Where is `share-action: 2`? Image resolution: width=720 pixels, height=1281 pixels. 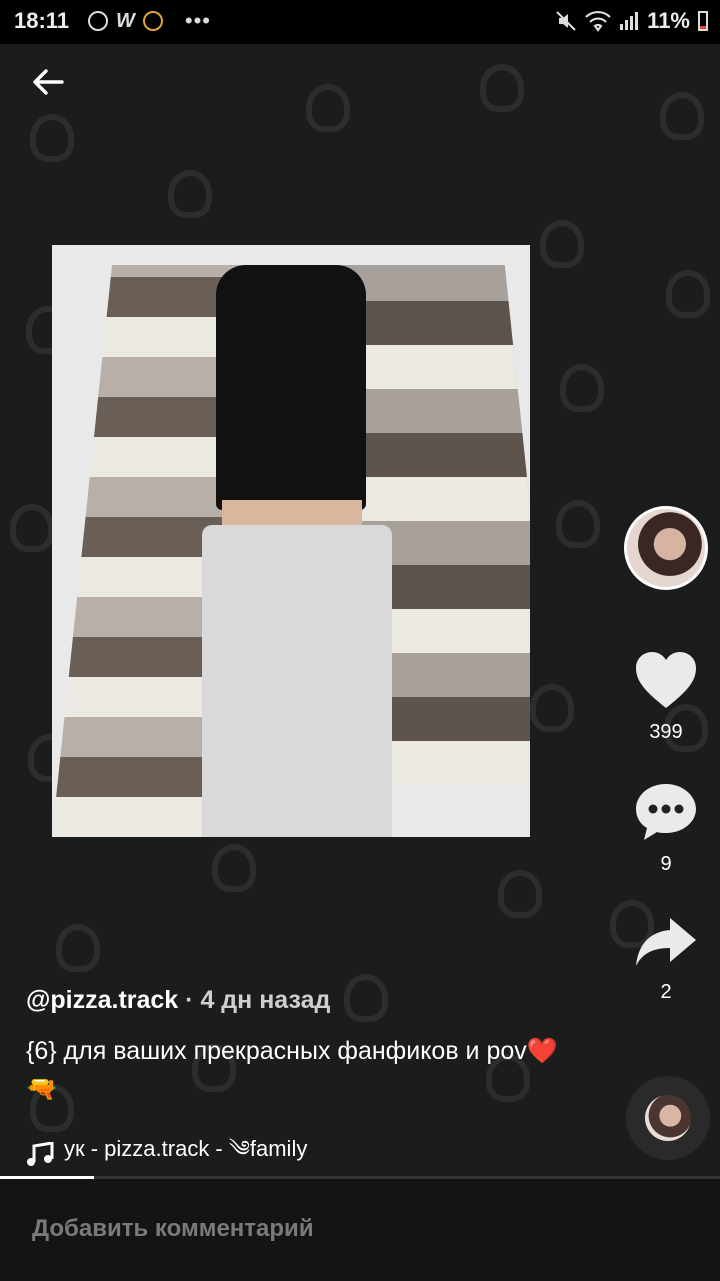
share-action: 2 is located at coordinates (666, 959).